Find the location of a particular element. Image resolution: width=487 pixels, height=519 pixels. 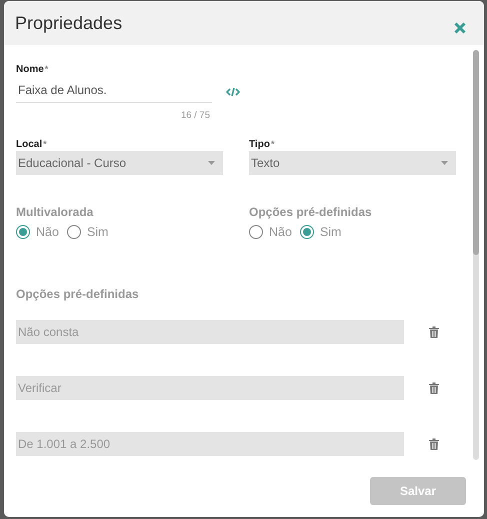

option-input-field: Não consta is located at coordinates (210, 332).